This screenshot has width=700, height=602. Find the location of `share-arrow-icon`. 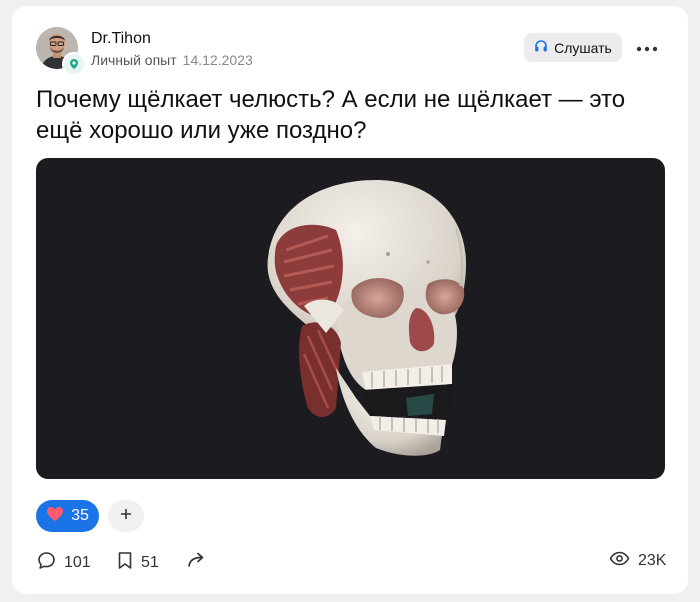

share-arrow-icon is located at coordinates (197, 562).